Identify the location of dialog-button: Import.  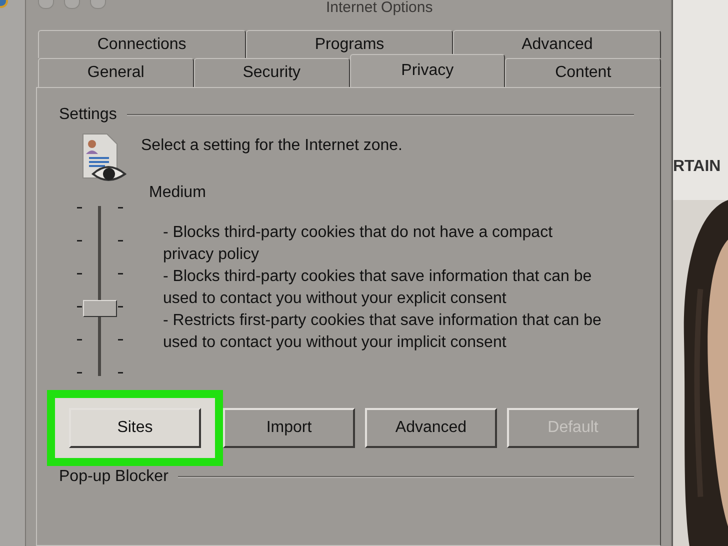
(289, 428).